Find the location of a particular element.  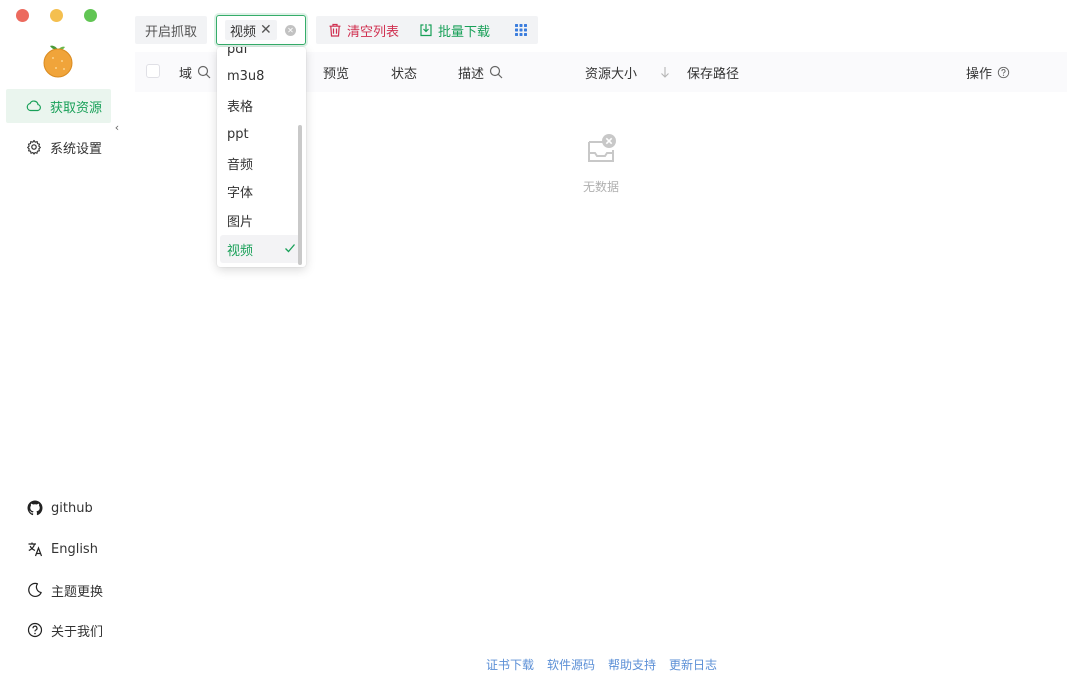

trash-icon is located at coordinates (335, 30).